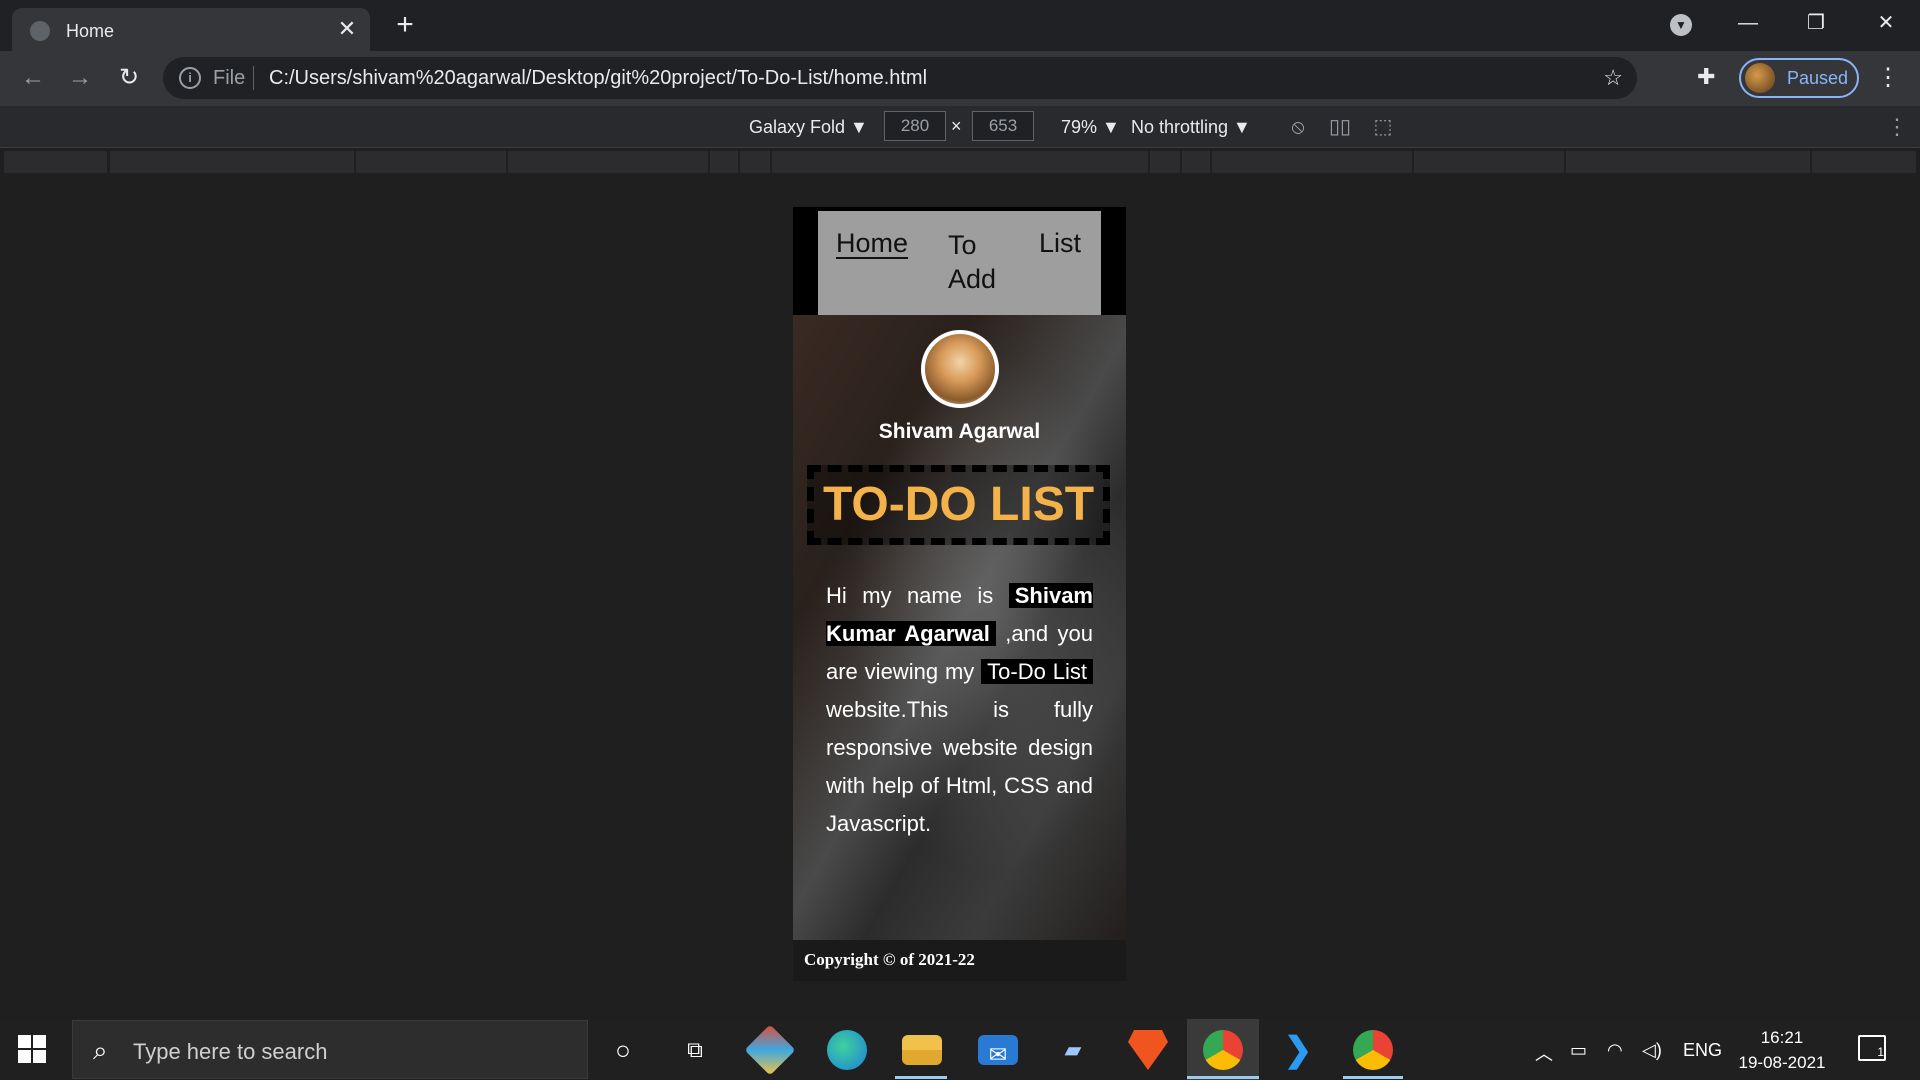 The width and height of the screenshot is (1920, 1080). Describe the element at coordinates (1223, 1050) in the screenshot. I see `chrome-browser-icon` at that location.